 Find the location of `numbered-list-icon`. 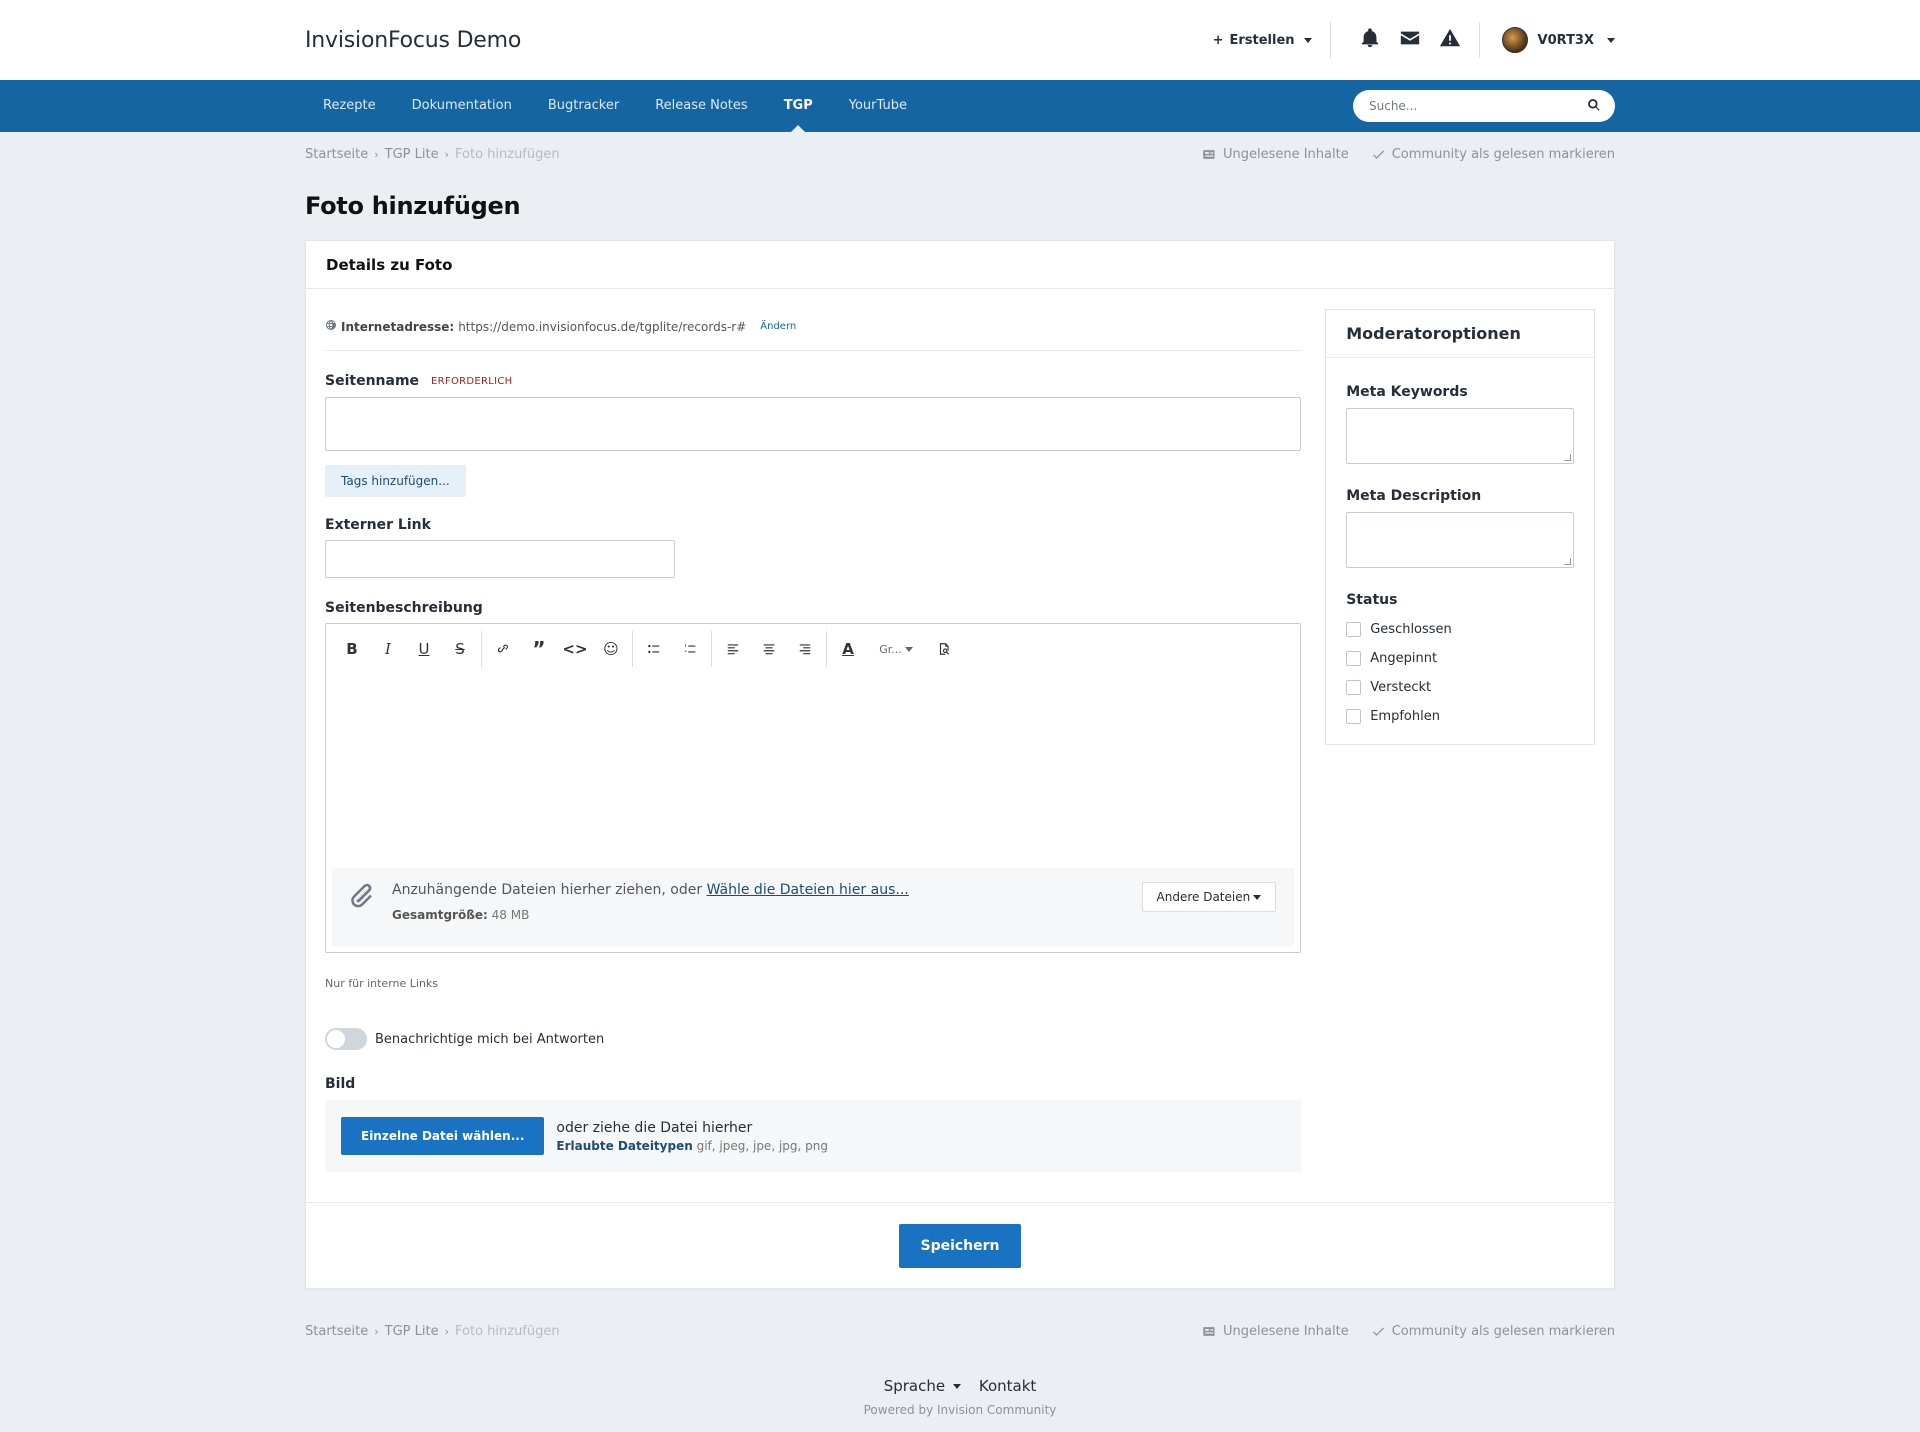

numbered-list-icon is located at coordinates (690, 649).